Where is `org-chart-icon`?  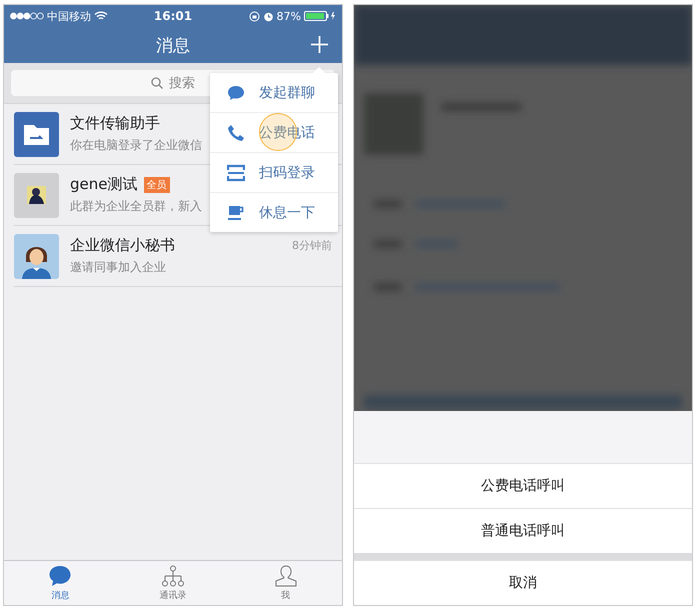 org-chart-icon is located at coordinates (173, 575).